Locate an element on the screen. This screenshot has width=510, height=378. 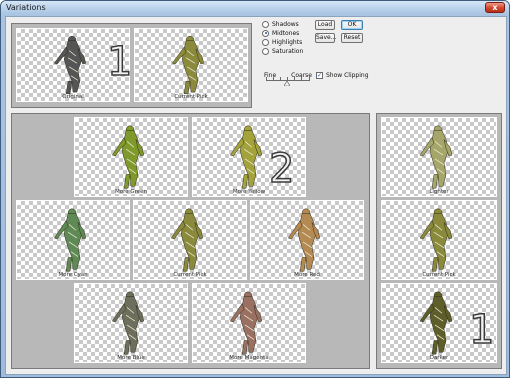
radio-label: Saturation is located at coordinates (288, 51).